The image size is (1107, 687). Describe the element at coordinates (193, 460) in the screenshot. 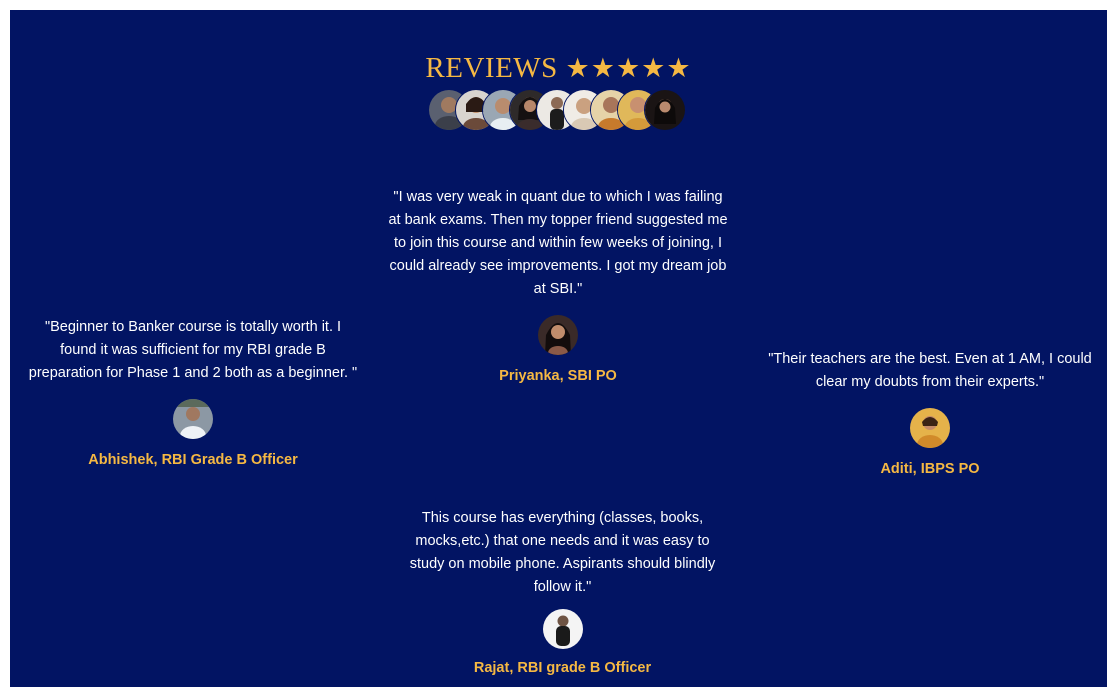

I see `reviewer-name: Abhishek, RBI Grade B Officer` at that location.